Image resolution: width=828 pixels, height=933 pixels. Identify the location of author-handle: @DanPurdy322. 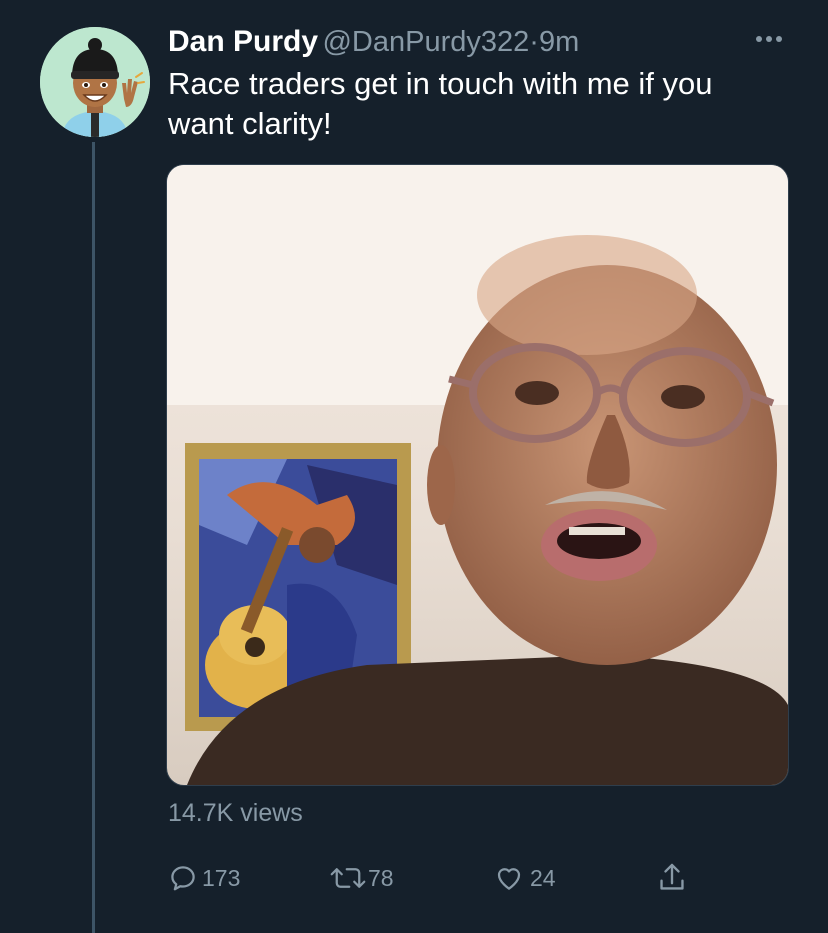
(425, 42).